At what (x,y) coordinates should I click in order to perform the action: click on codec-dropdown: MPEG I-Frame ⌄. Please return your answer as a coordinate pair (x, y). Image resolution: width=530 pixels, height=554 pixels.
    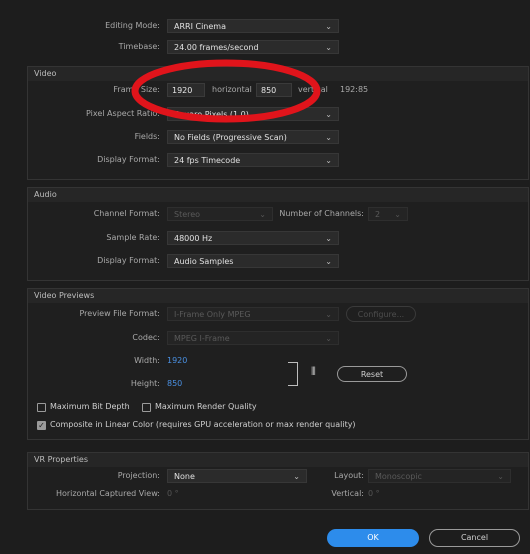
    Looking at the image, I should click on (253, 338).